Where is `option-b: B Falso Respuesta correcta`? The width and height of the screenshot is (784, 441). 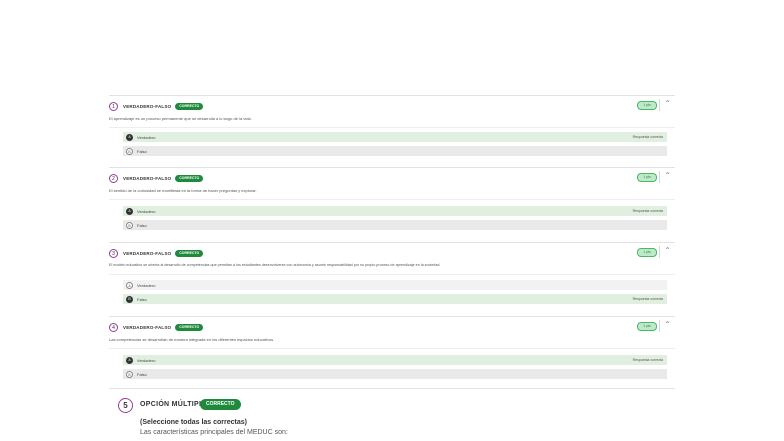 option-b: B Falso Respuesta correcta is located at coordinates (395, 299).